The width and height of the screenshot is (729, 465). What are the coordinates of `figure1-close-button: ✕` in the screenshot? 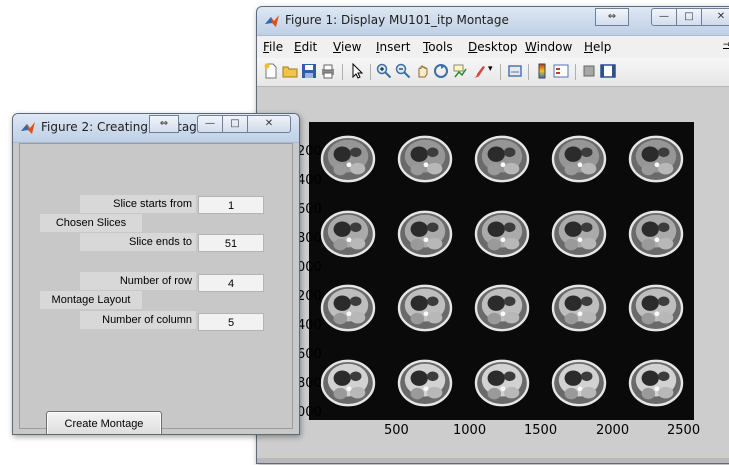 It's located at (715, 17).